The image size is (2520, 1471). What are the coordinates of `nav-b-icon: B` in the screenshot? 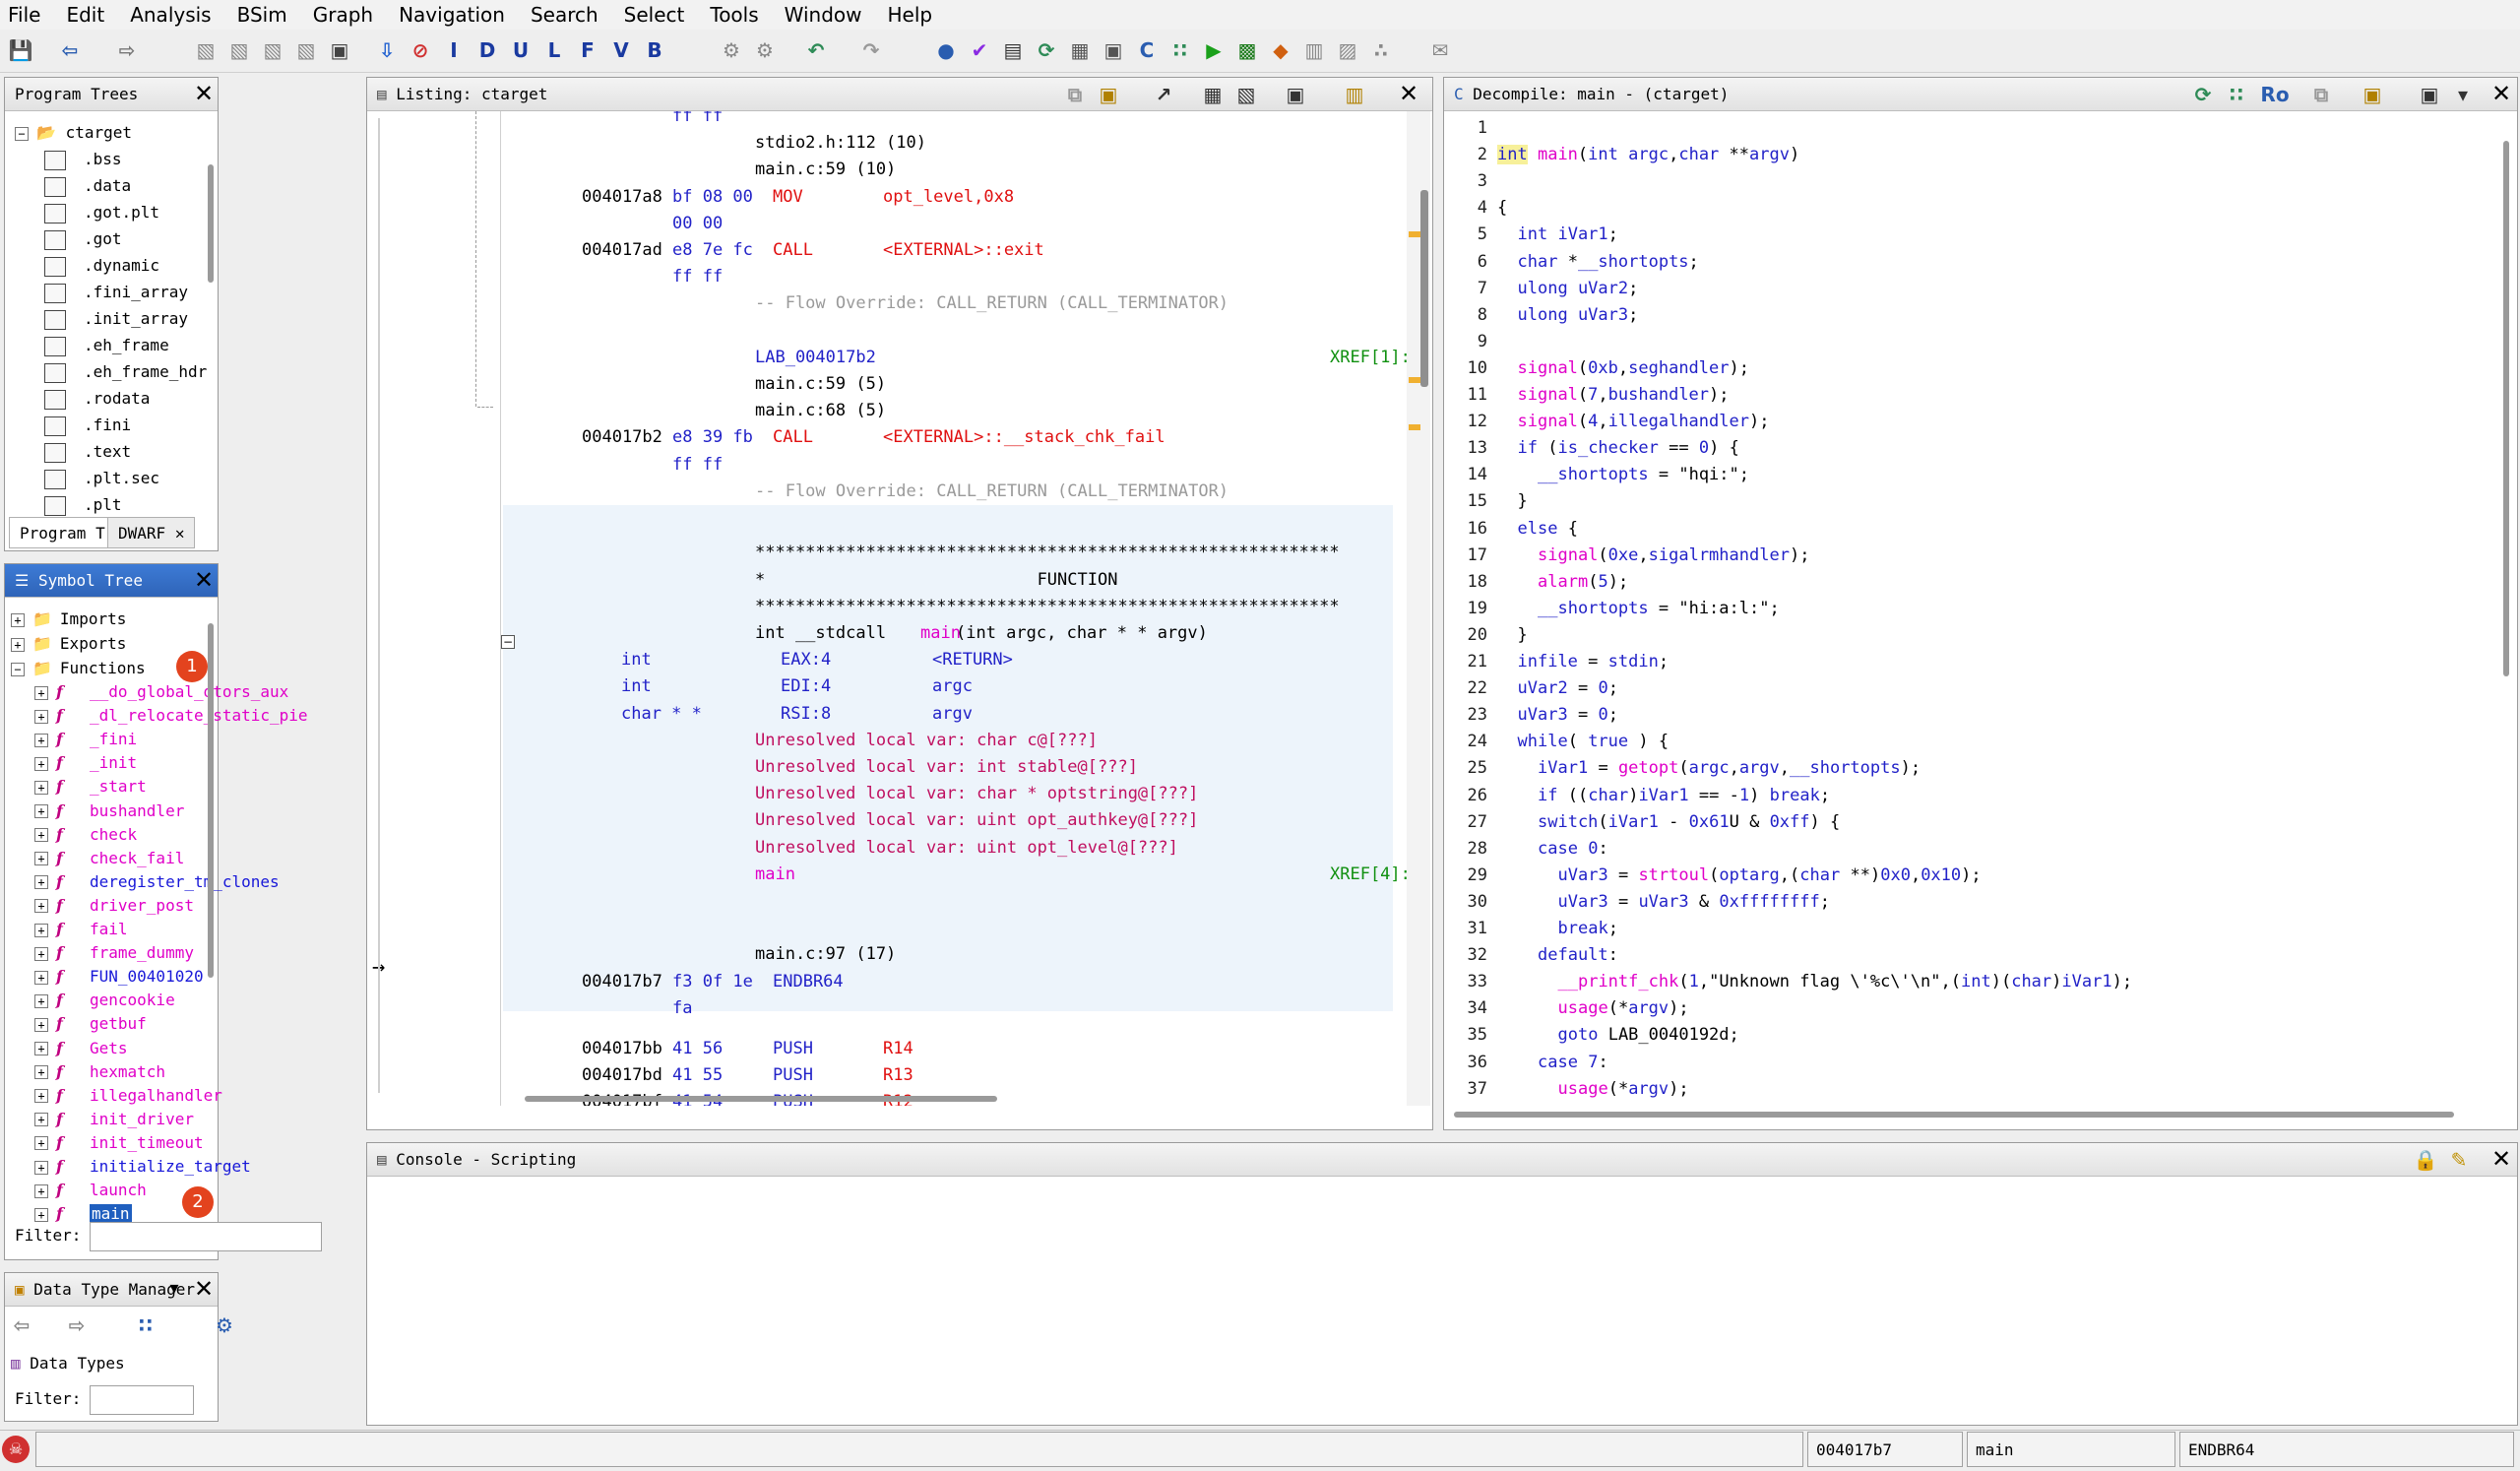 It's located at (654, 50).